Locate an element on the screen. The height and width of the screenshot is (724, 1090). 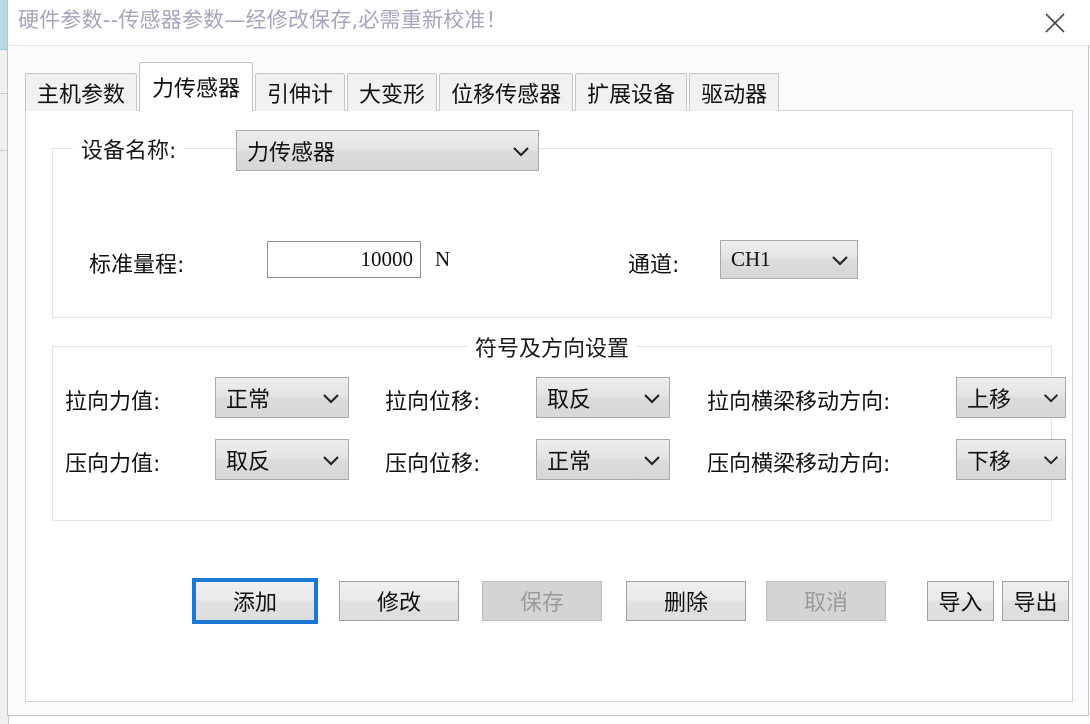
tension-beam-direction-combo: 上移 is located at coordinates (1011, 397).